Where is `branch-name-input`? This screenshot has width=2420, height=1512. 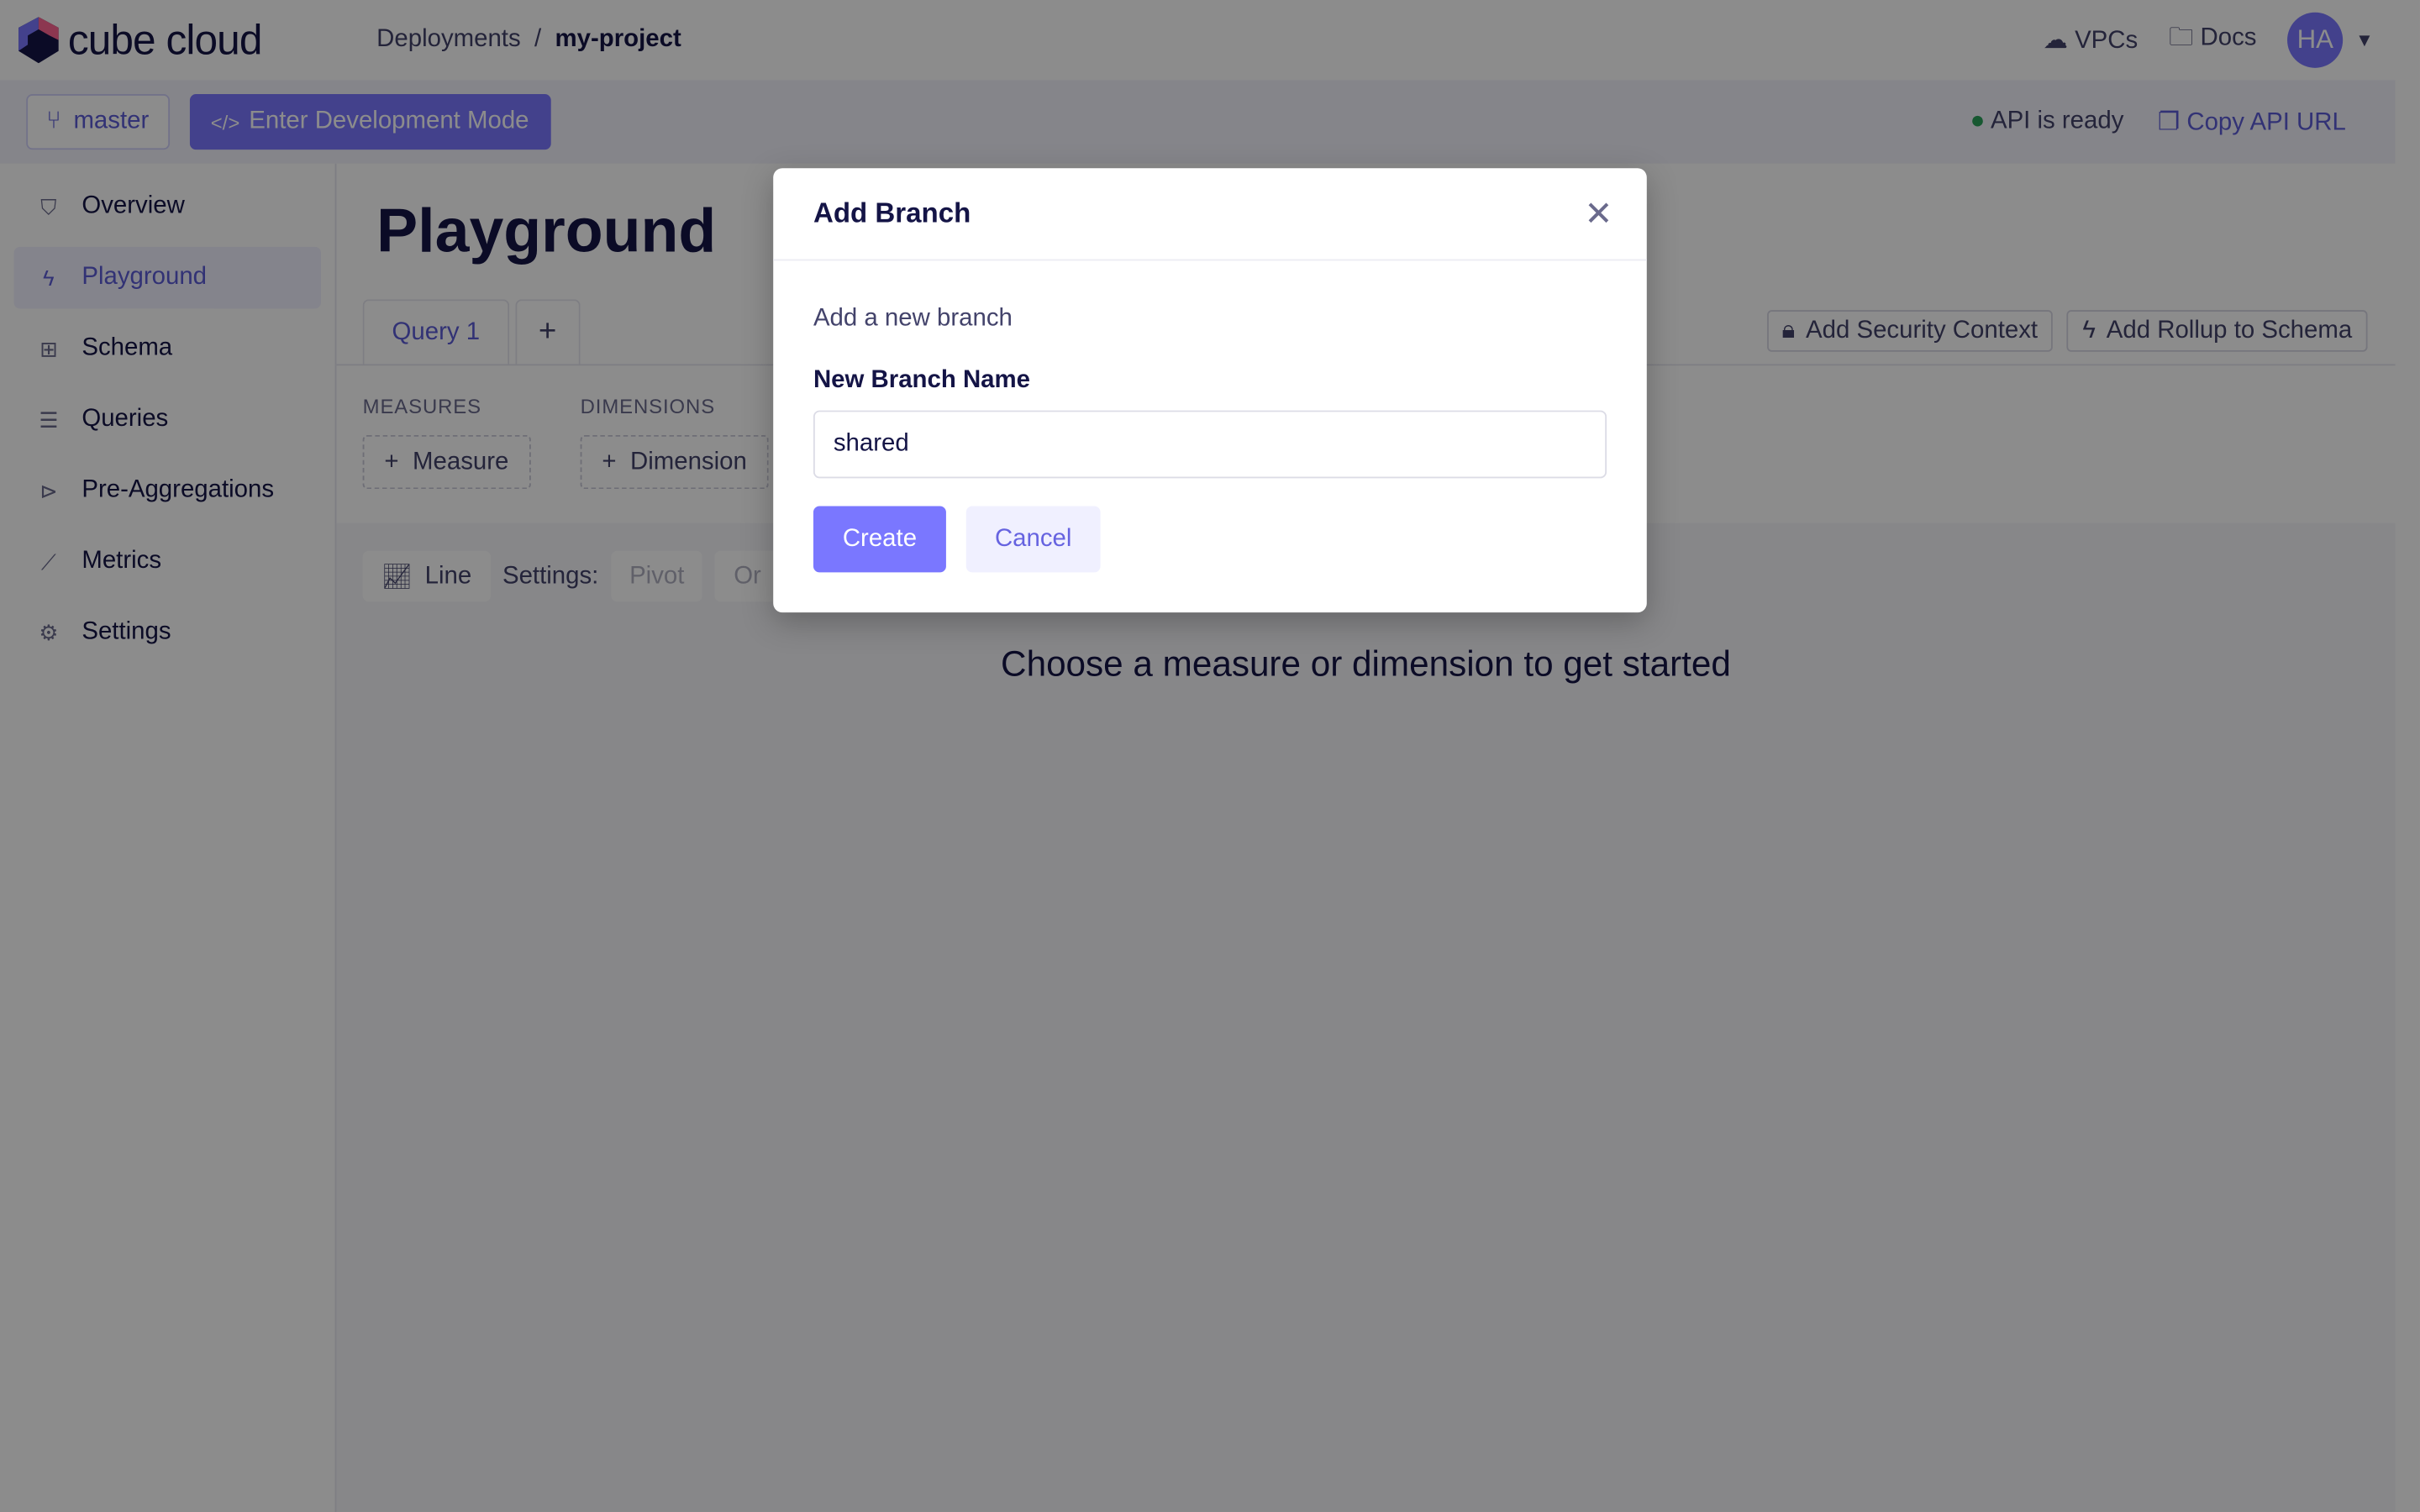
branch-name-input is located at coordinates (1210, 444).